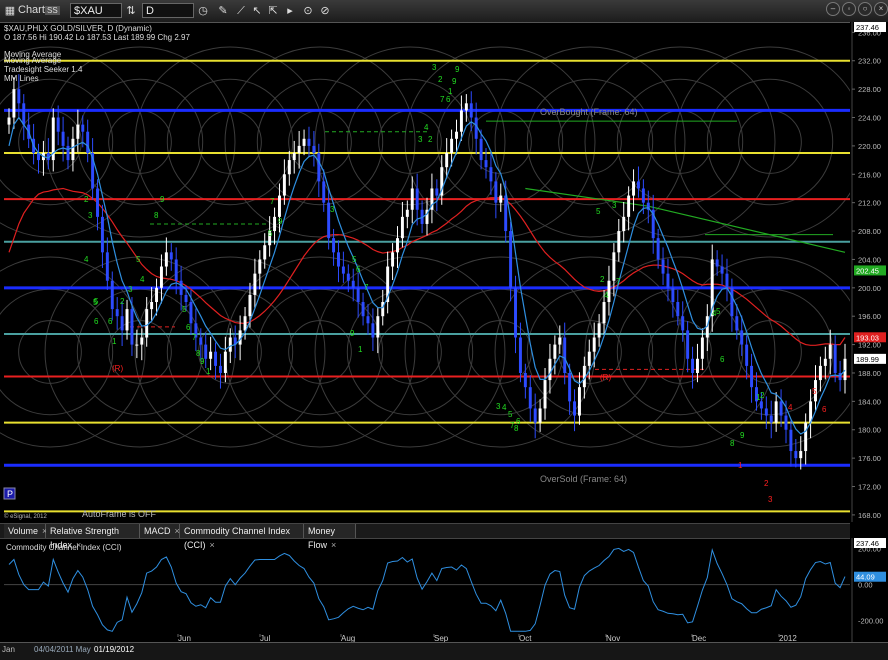 This screenshot has height=660, width=888. Describe the element at coordinates (10, 11) in the screenshot. I see `chart-window-icon: ▦` at that location.